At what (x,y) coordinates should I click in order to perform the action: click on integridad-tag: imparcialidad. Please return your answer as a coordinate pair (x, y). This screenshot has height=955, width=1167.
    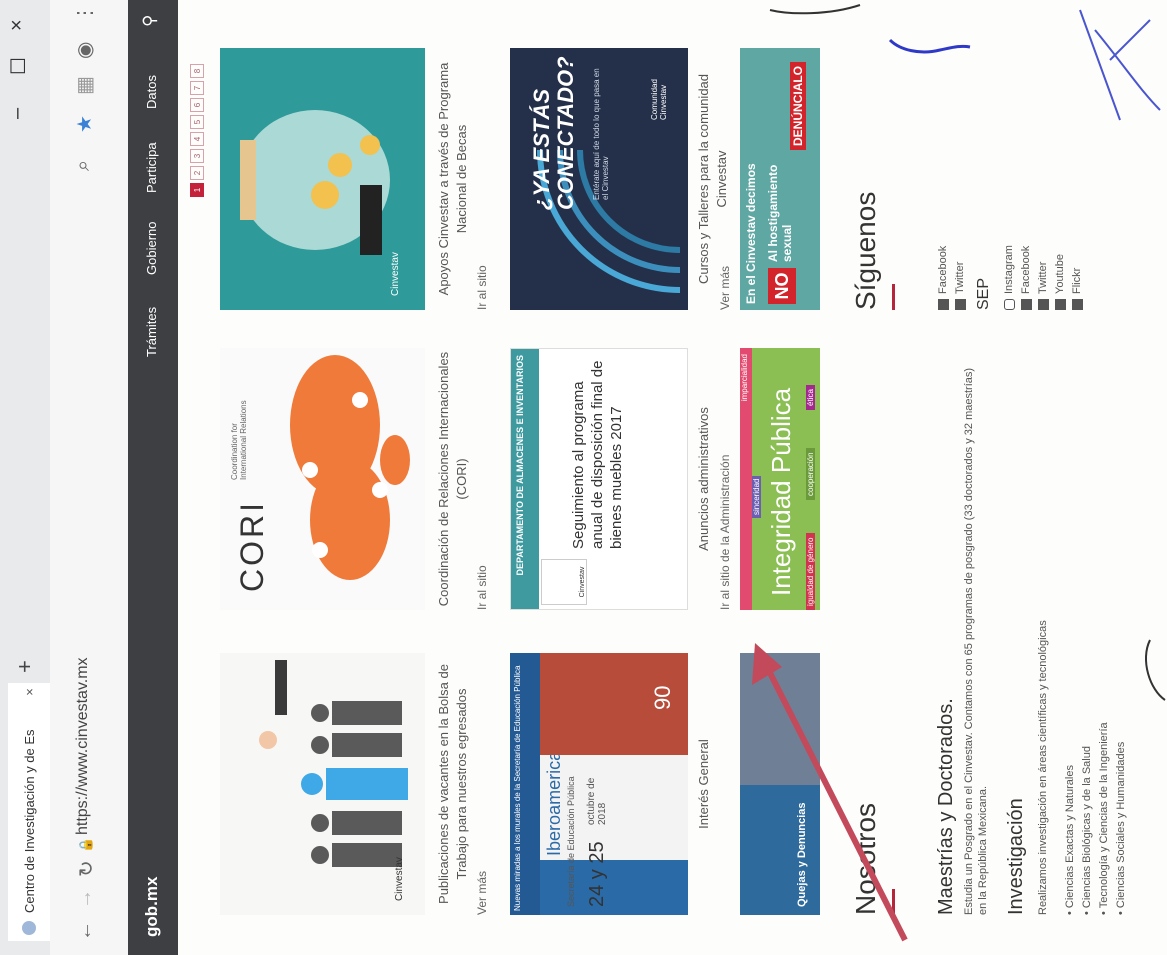
    Looking at the image, I should click on (746, 479).